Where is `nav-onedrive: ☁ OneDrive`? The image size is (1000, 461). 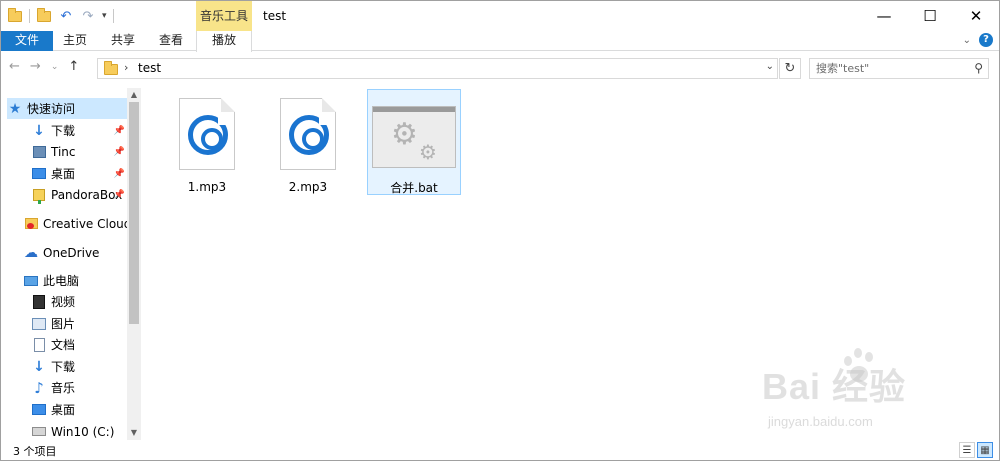
nav-onedrive: ☁ OneDrive is located at coordinates (75, 252).